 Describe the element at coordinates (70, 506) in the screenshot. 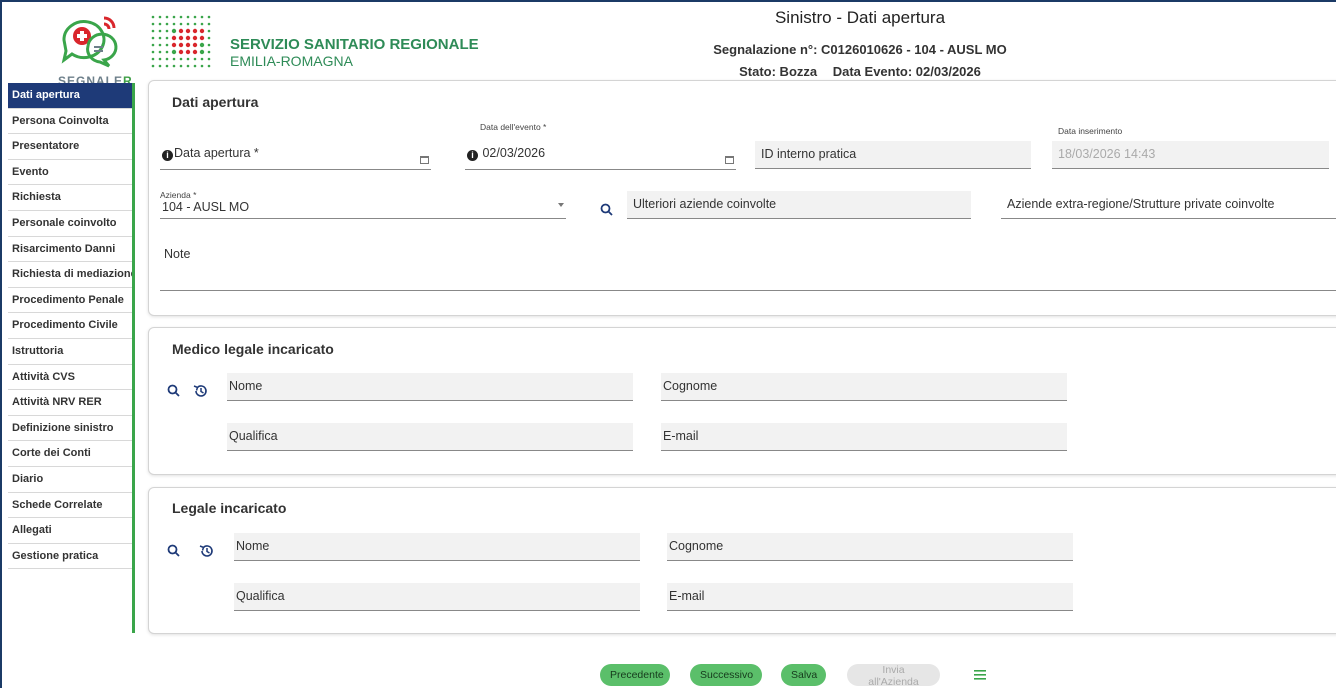

I see `sidebar-item-schede-correlate: Schede Correlate` at that location.